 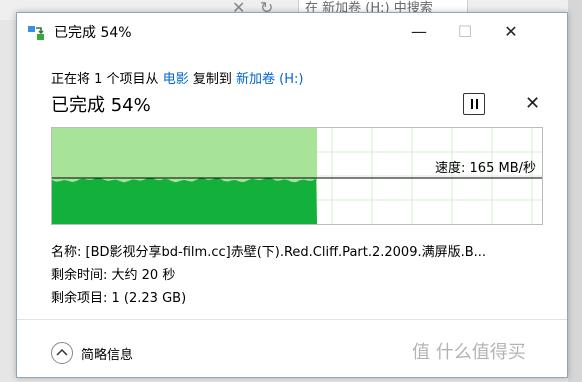 What do you see at coordinates (268, 298) in the screenshot?
I see `items-row: 剩余项目: 1 (2.23 GB)` at bounding box center [268, 298].